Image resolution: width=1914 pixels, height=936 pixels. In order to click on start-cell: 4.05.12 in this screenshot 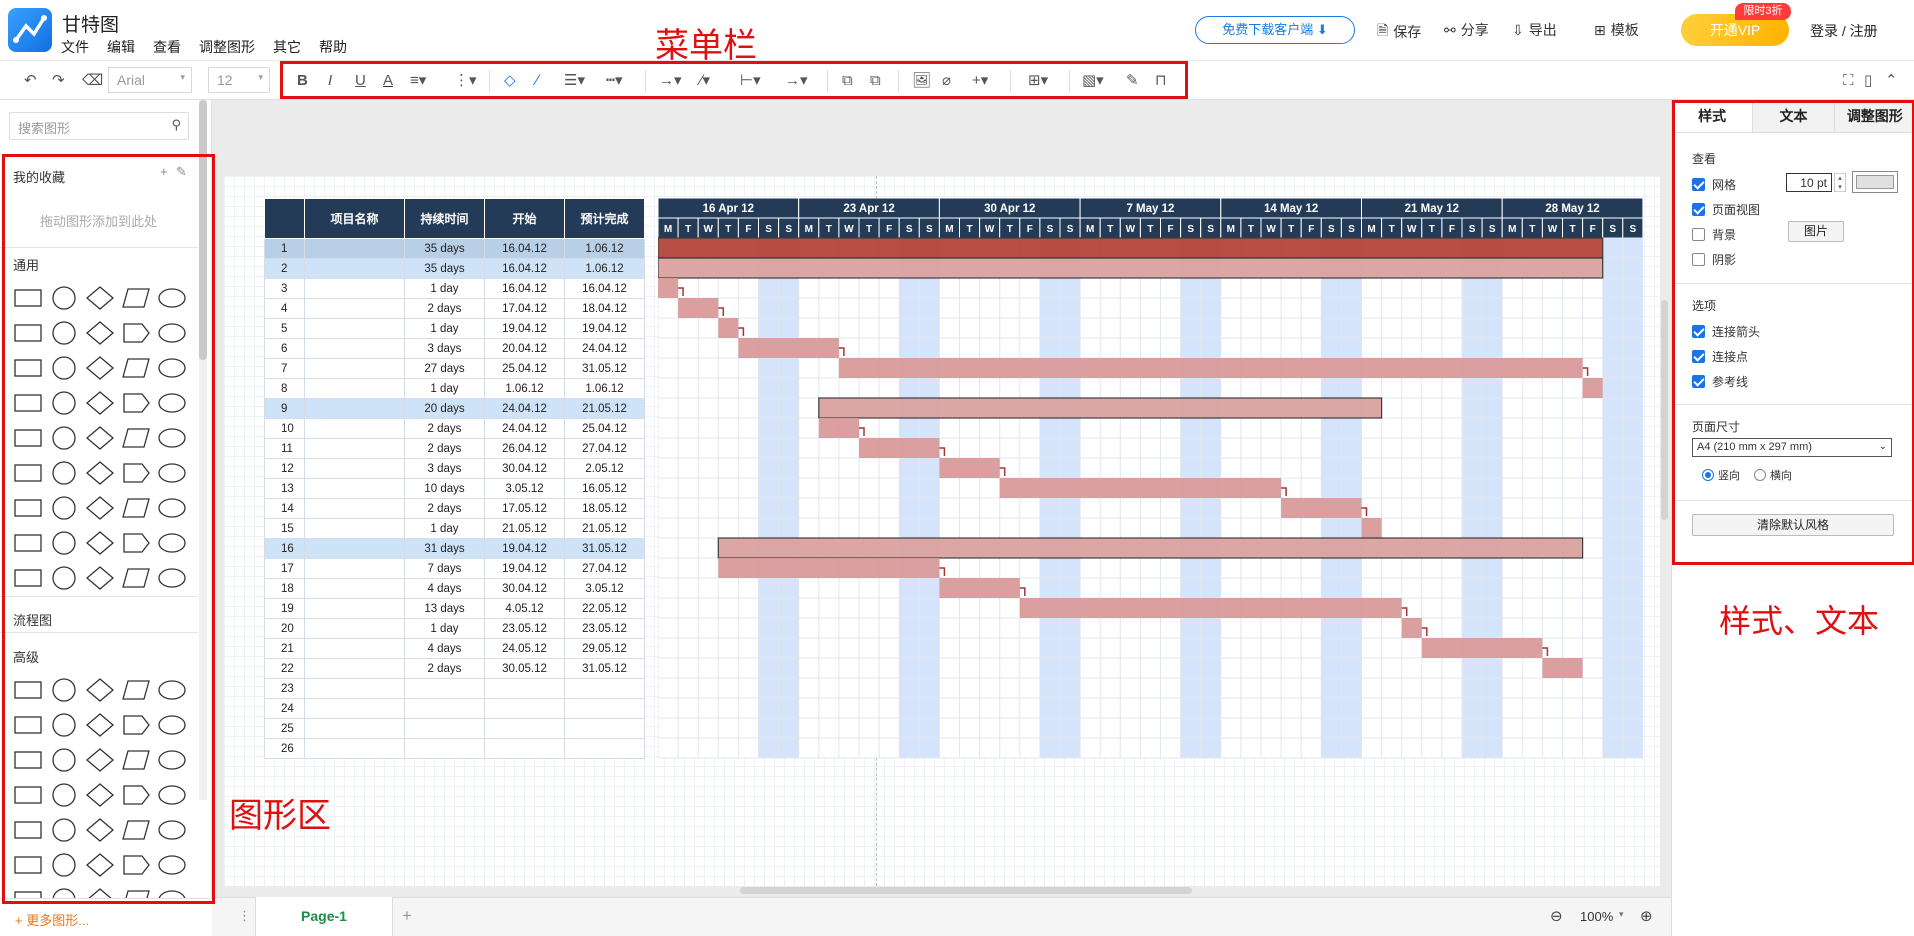, I will do `click(524, 608)`.